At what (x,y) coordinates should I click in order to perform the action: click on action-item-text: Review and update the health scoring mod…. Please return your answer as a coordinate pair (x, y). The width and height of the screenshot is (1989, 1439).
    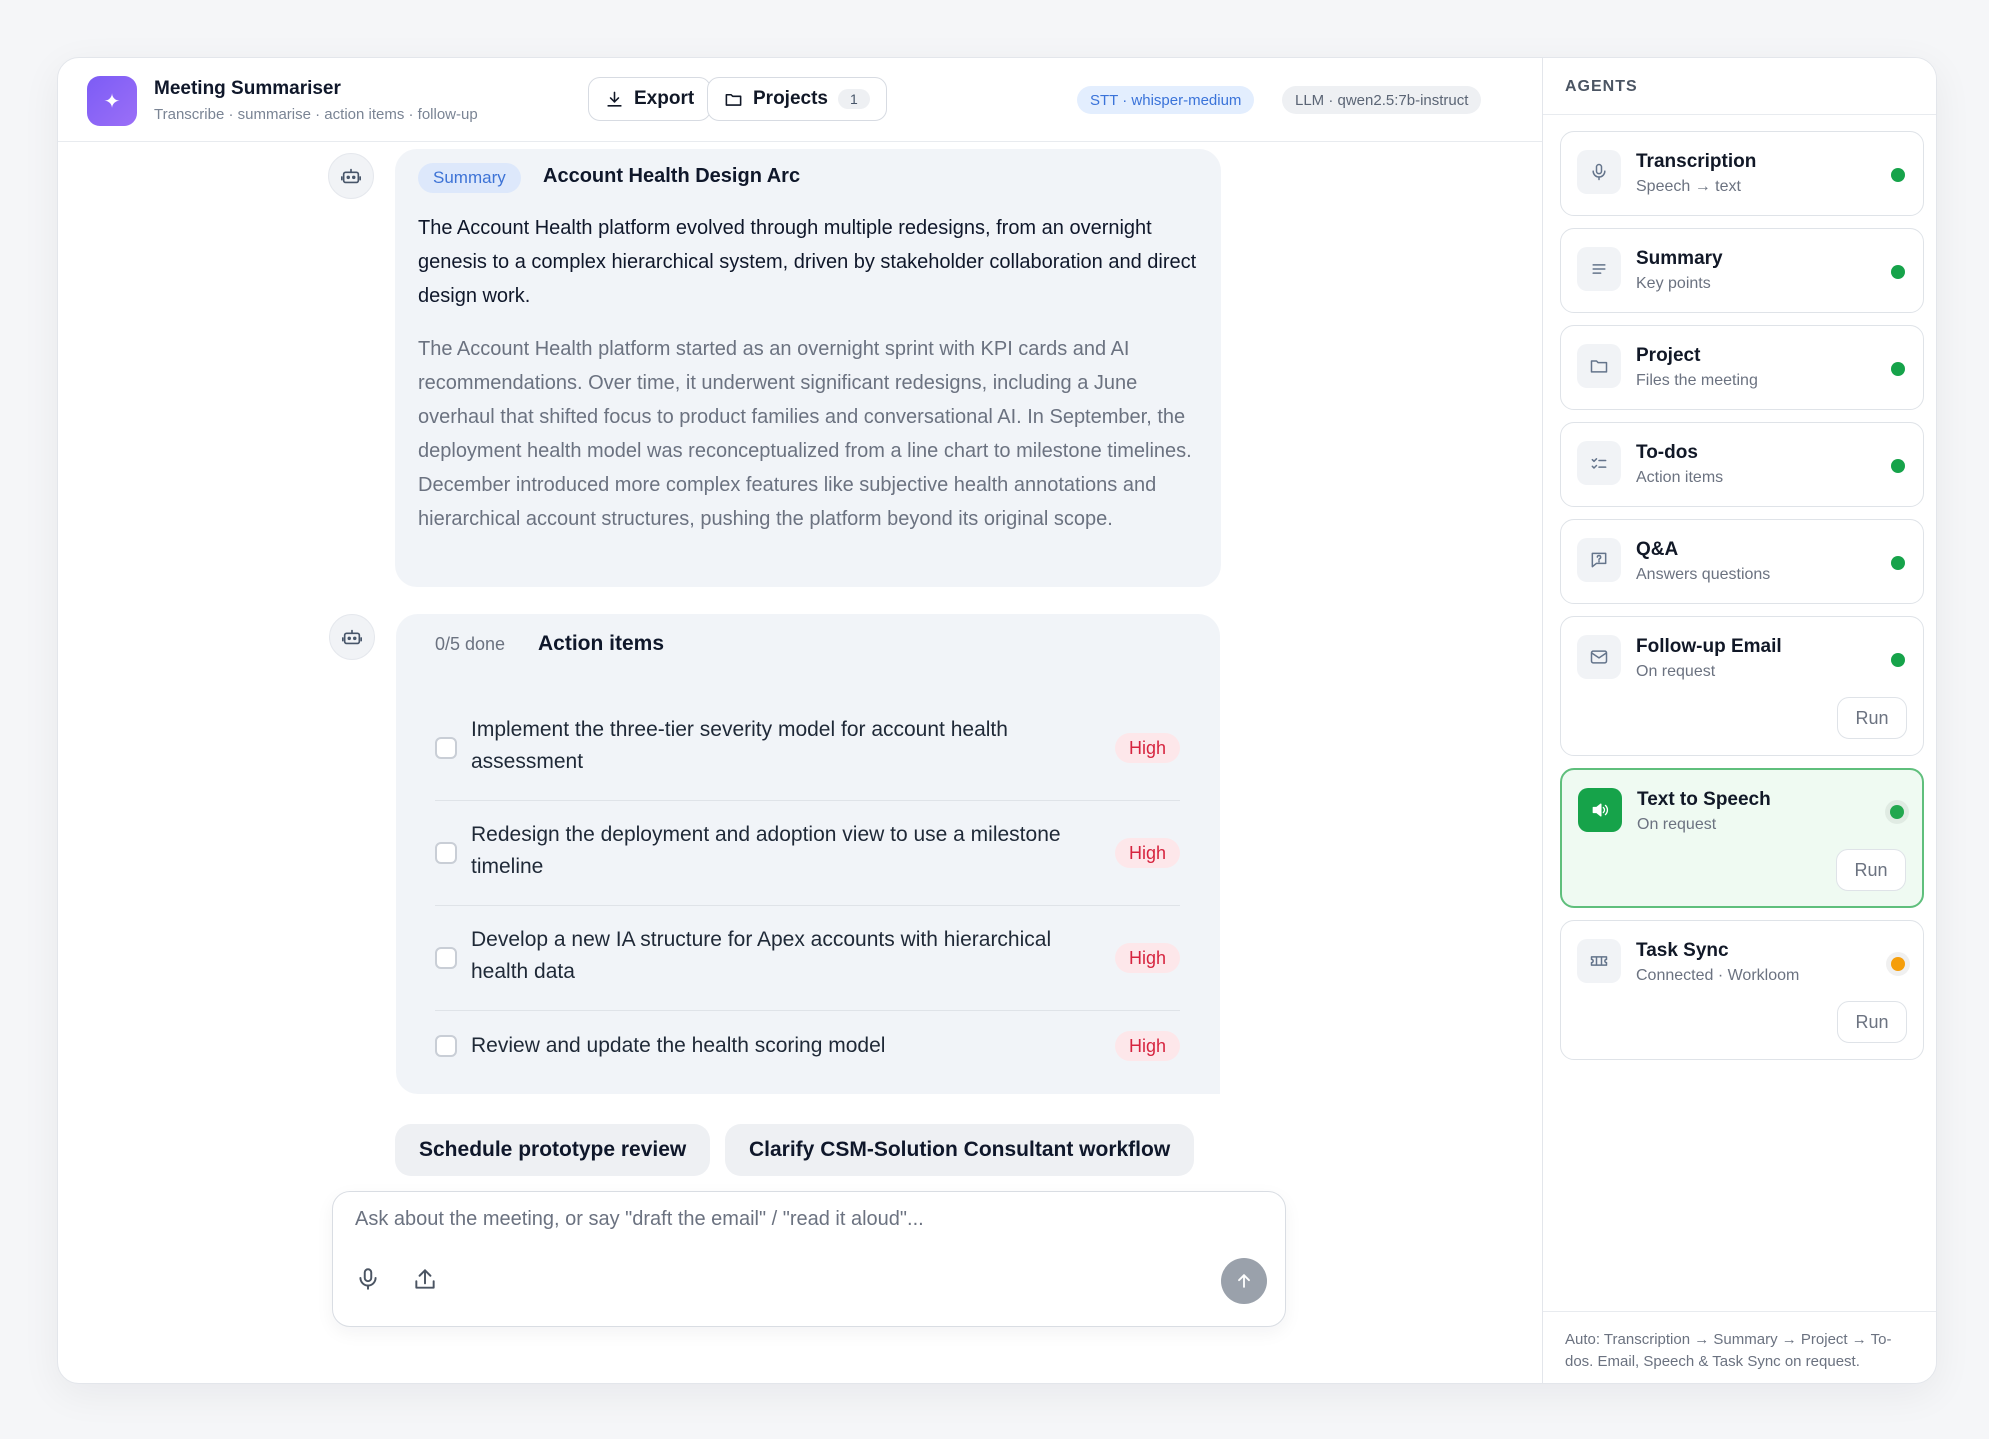
    Looking at the image, I should click on (678, 1045).